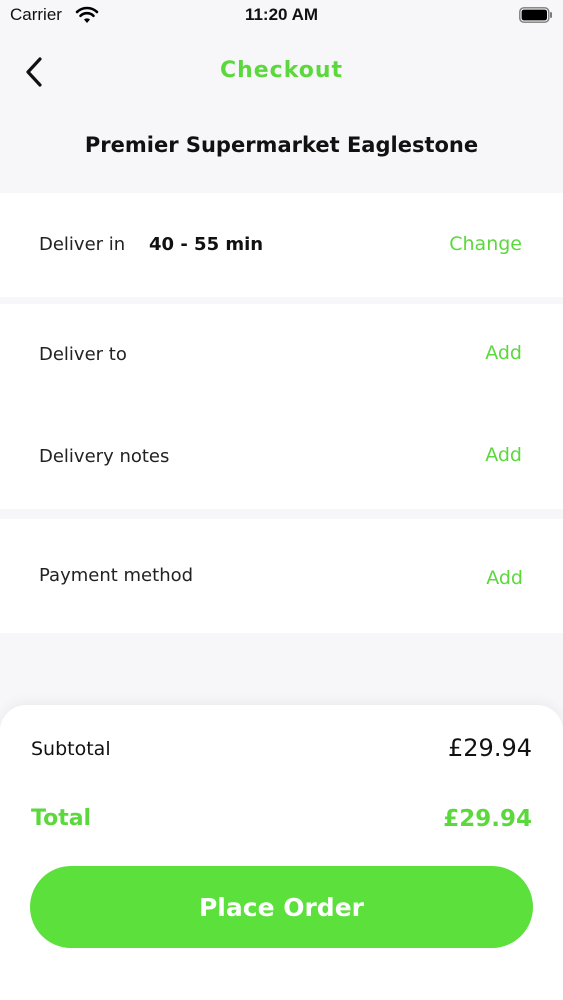 This screenshot has width=563, height=1000. What do you see at coordinates (503, 455) in the screenshot?
I see `add-delivery-notes-button: Add` at bounding box center [503, 455].